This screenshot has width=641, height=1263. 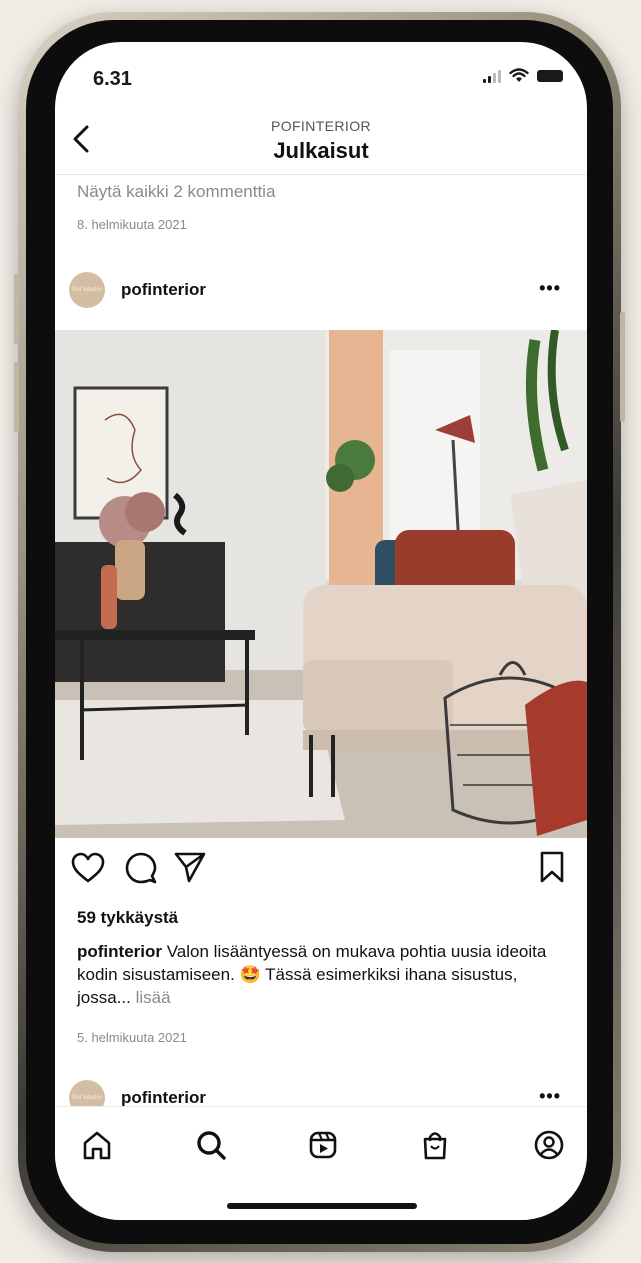 I want to click on likes-count: 59 tykkäystä, so click(x=127, y=918).